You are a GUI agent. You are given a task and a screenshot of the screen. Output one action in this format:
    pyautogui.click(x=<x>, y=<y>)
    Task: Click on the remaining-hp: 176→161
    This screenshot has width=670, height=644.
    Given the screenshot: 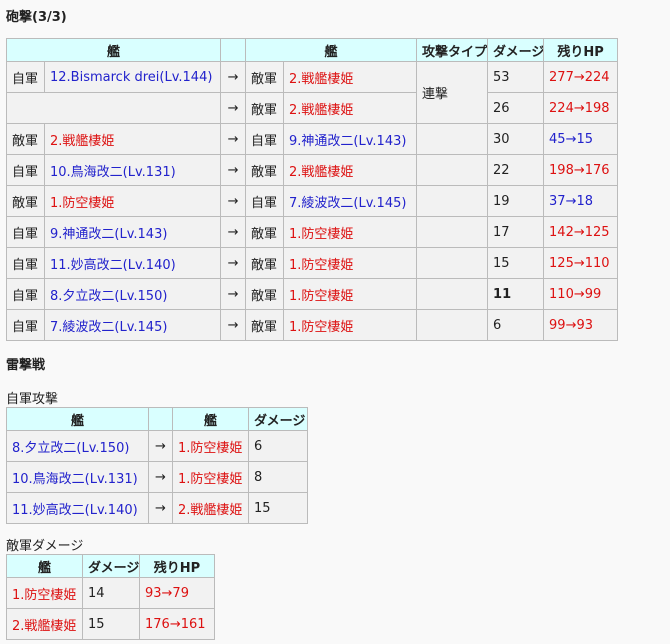 What is the action you would take?
    pyautogui.click(x=177, y=624)
    